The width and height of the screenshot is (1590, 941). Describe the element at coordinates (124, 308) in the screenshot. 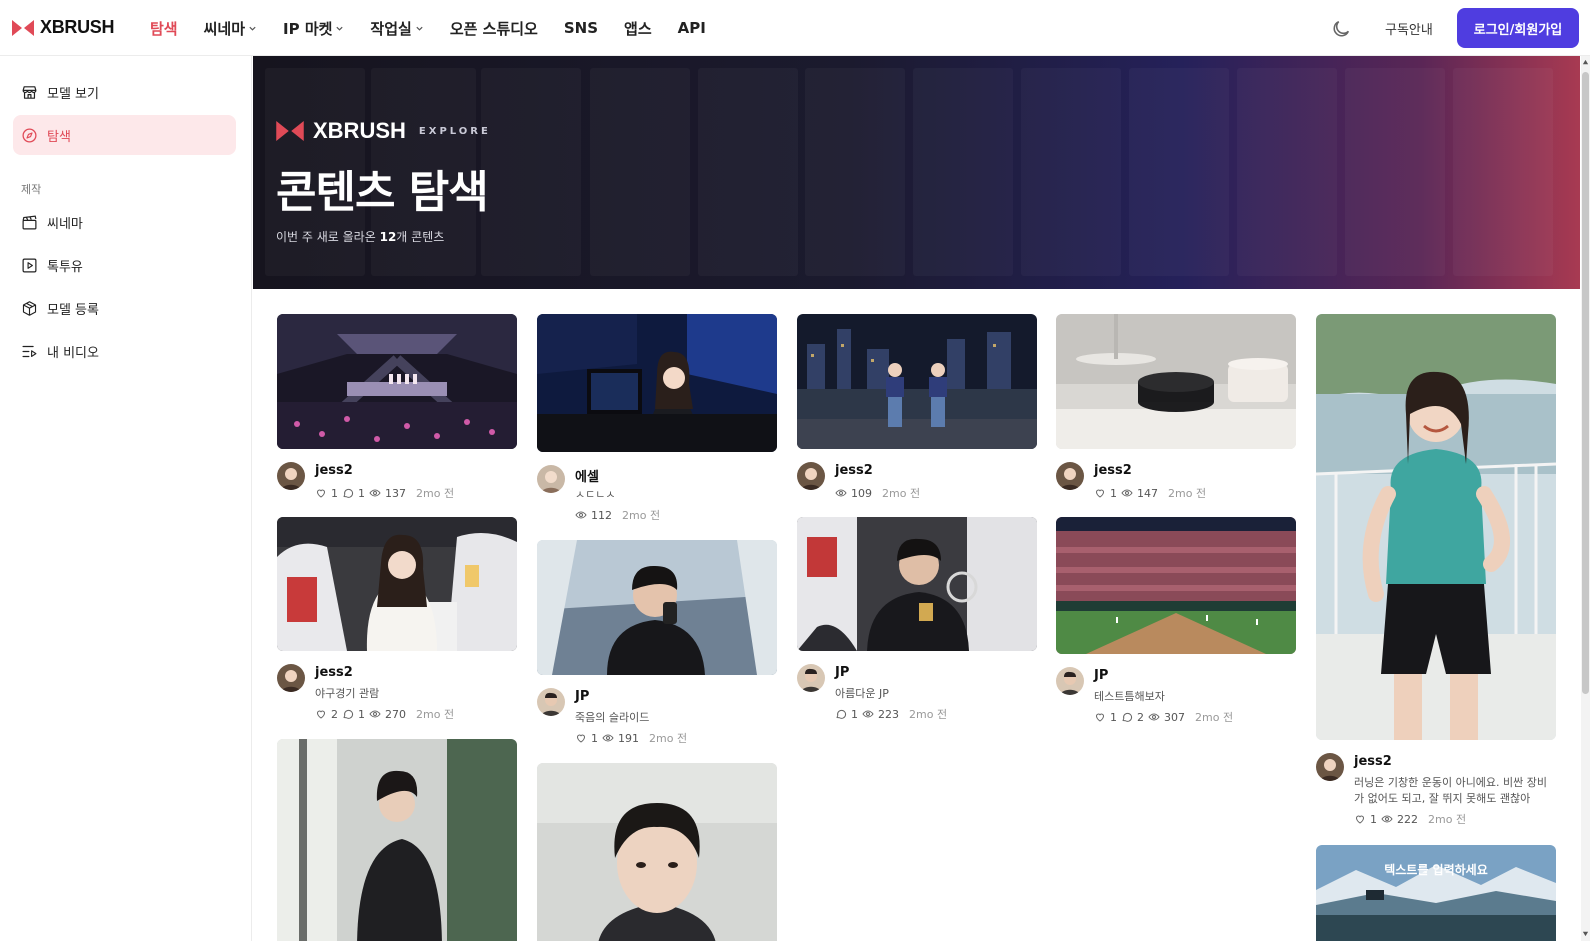

I see `sidebar-item-model-register: 모델 등록` at that location.